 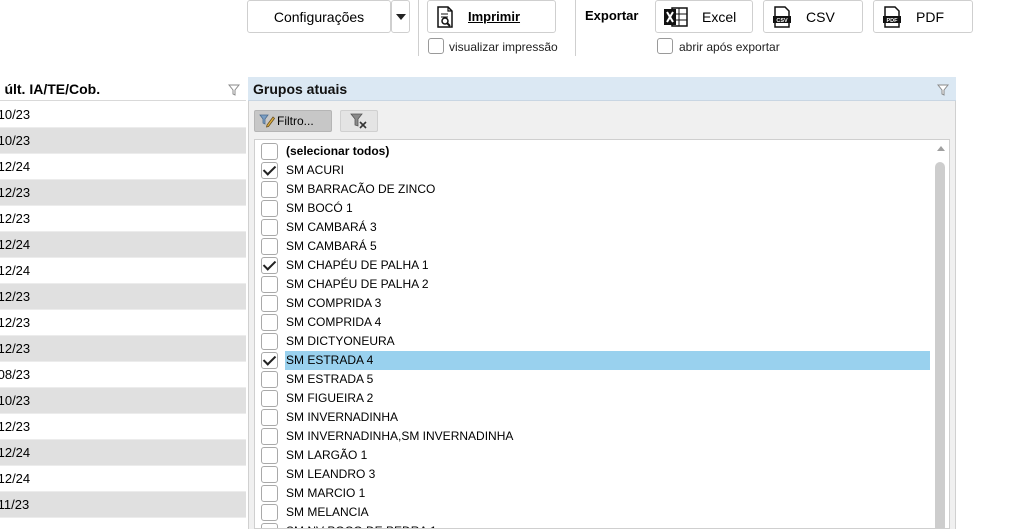 I want to click on print-button: Imprimir, so click(x=491, y=16).